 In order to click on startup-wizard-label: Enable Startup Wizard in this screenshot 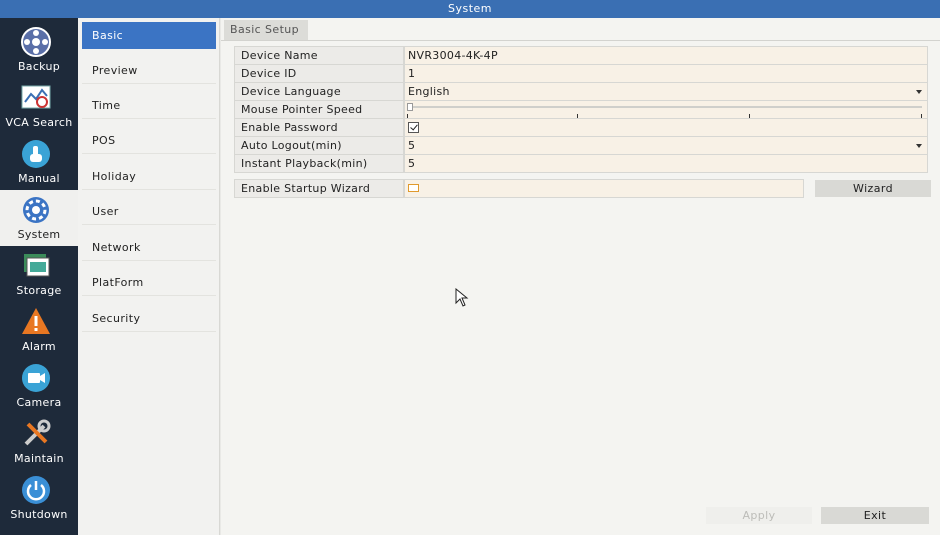, I will do `click(319, 188)`.